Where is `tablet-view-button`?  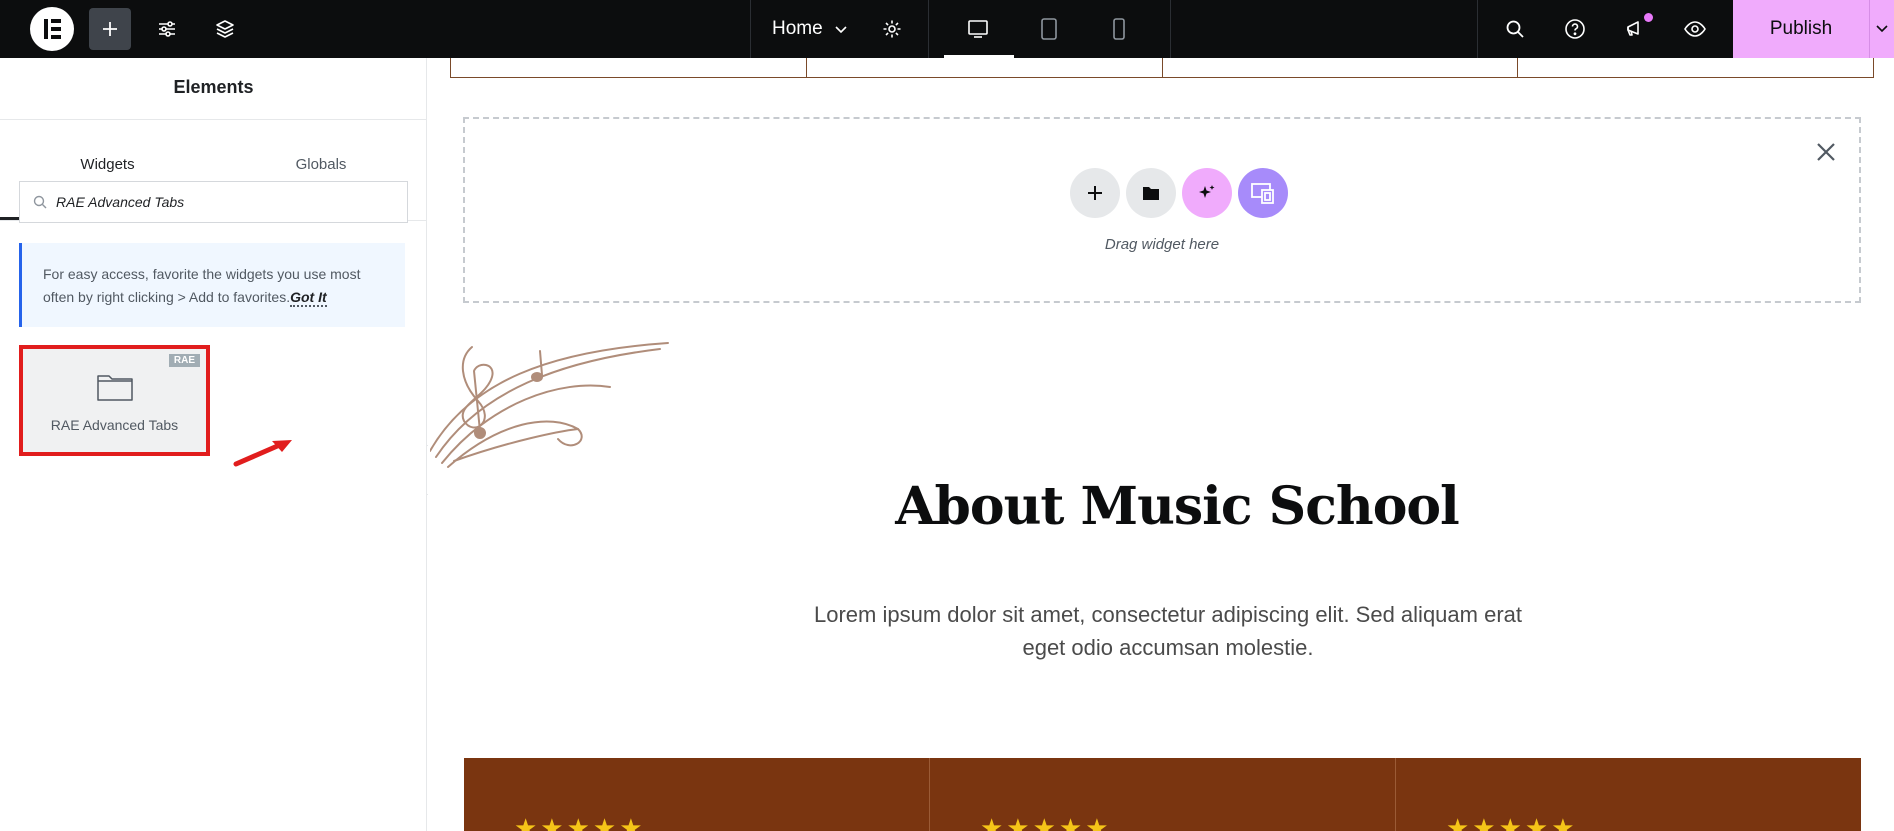
tablet-view-button is located at coordinates (1049, 29).